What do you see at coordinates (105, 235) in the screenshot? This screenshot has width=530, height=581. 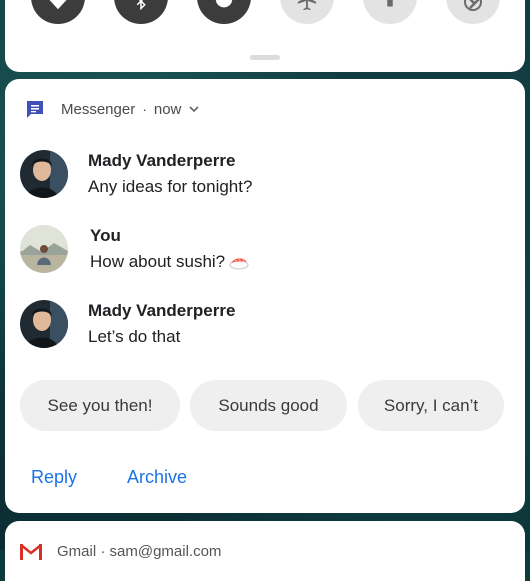 I see `message-sender: You` at bounding box center [105, 235].